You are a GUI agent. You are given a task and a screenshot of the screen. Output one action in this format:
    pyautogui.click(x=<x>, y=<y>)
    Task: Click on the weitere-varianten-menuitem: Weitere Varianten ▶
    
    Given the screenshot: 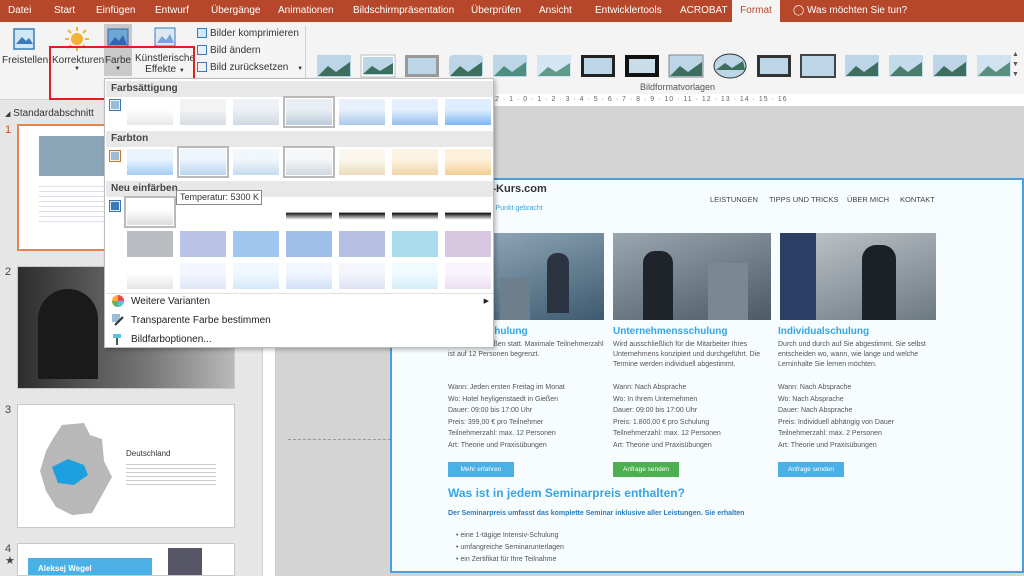 What is the action you would take?
    pyautogui.click(x=302, y=302)
    